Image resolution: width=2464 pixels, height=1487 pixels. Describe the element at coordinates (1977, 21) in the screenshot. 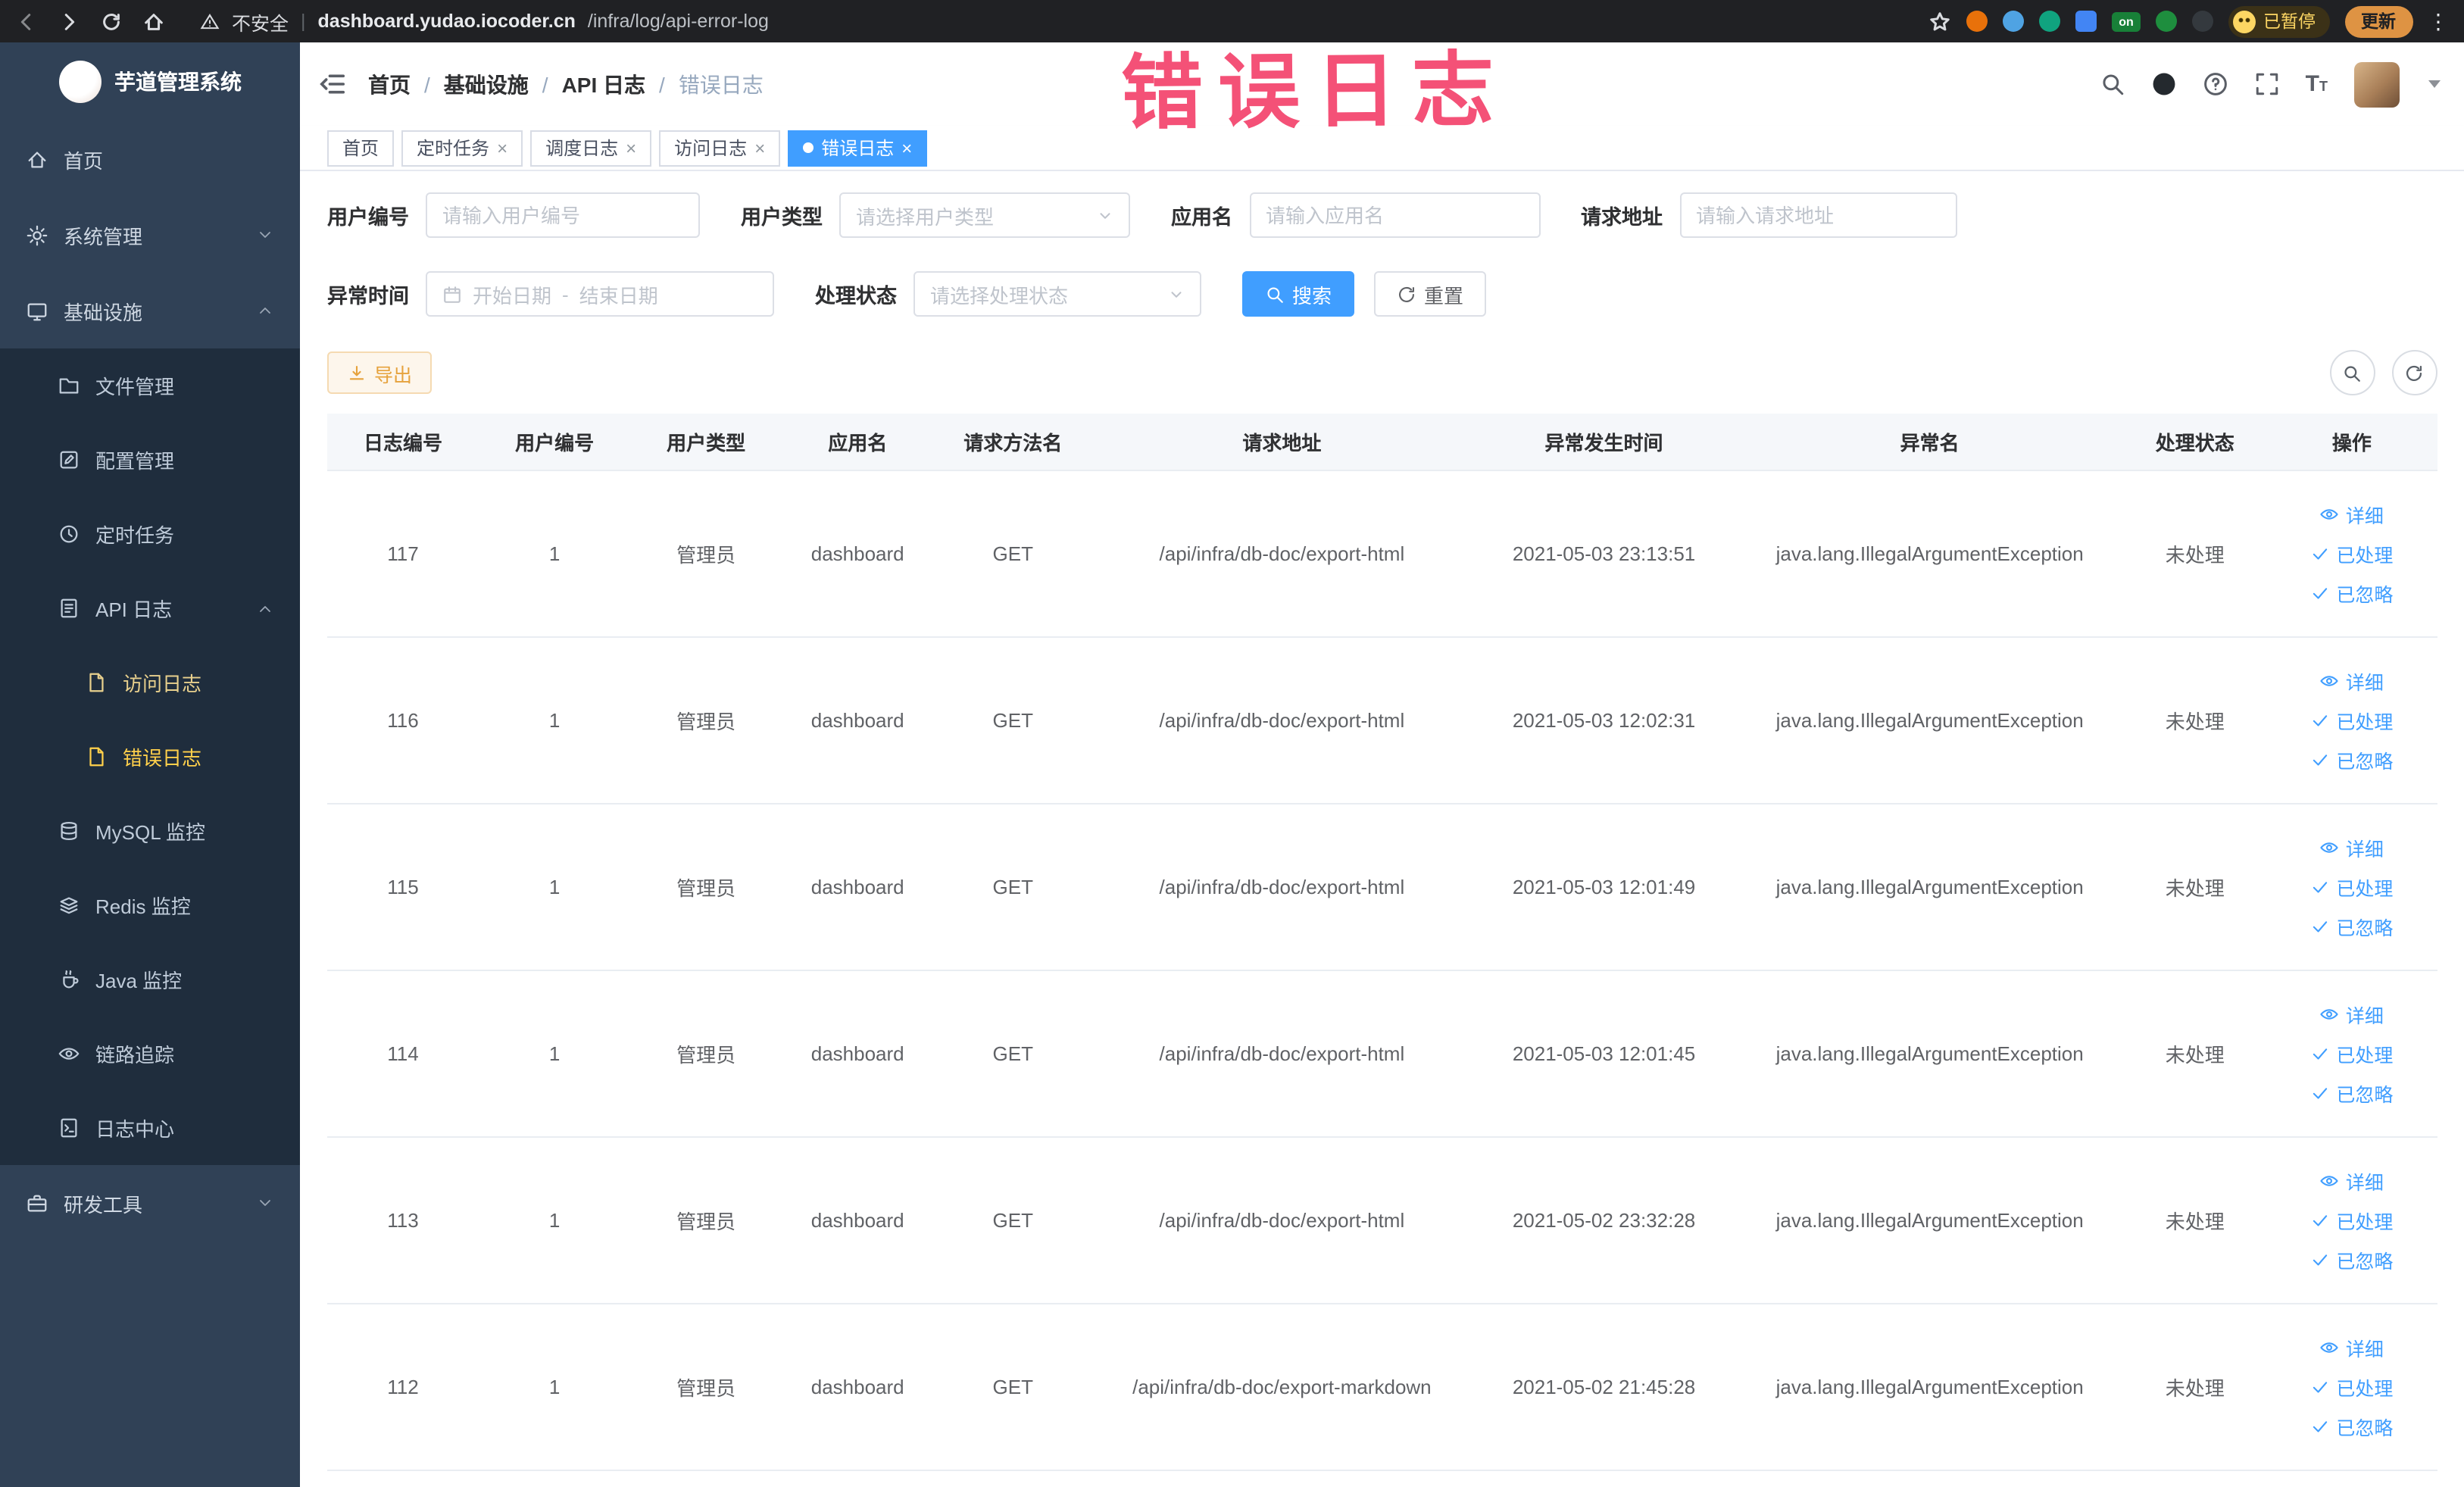

I see `extension-icon-orange` at that location.